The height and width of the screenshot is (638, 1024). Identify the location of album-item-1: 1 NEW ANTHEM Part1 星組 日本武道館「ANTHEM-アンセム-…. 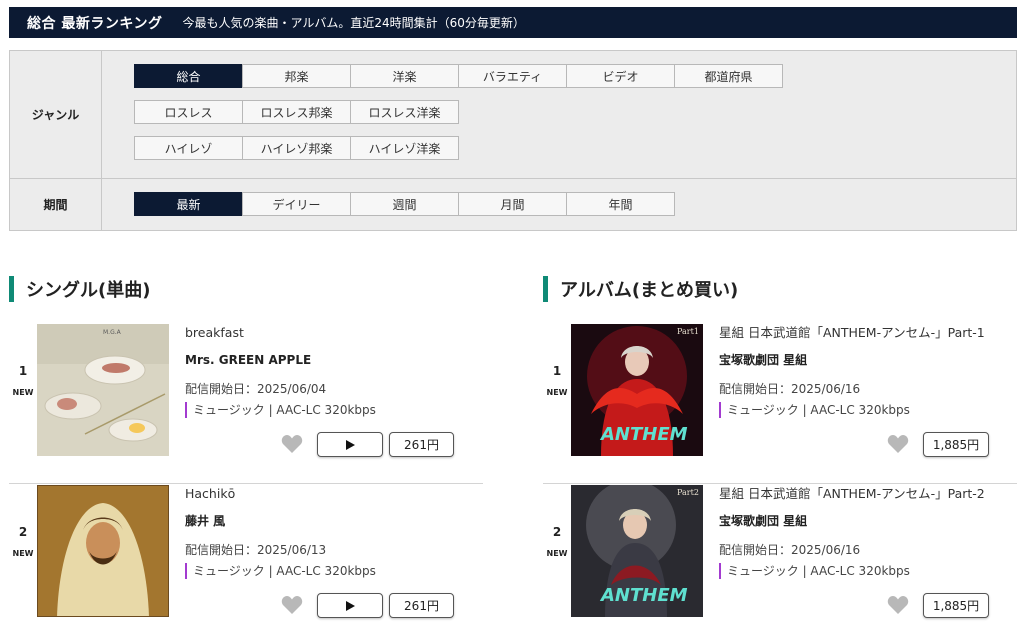
(780, 404).